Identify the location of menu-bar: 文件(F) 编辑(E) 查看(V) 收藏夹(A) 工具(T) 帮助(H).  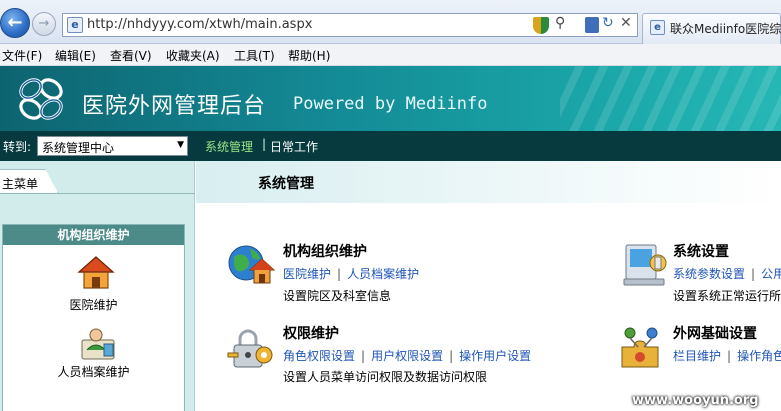
(390, 55).